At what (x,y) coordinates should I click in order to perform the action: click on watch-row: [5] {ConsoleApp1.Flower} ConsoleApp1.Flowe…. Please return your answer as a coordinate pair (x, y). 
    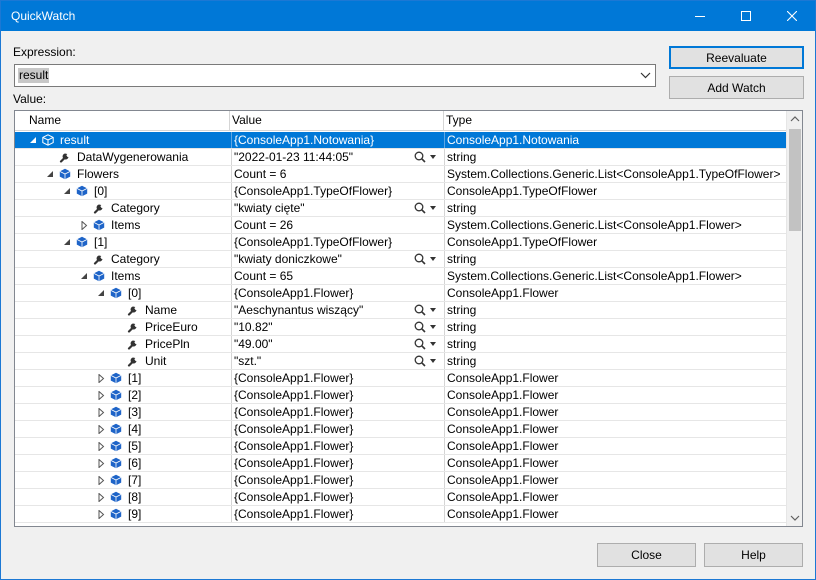
    Looking at the image, I should click on (400, 446).